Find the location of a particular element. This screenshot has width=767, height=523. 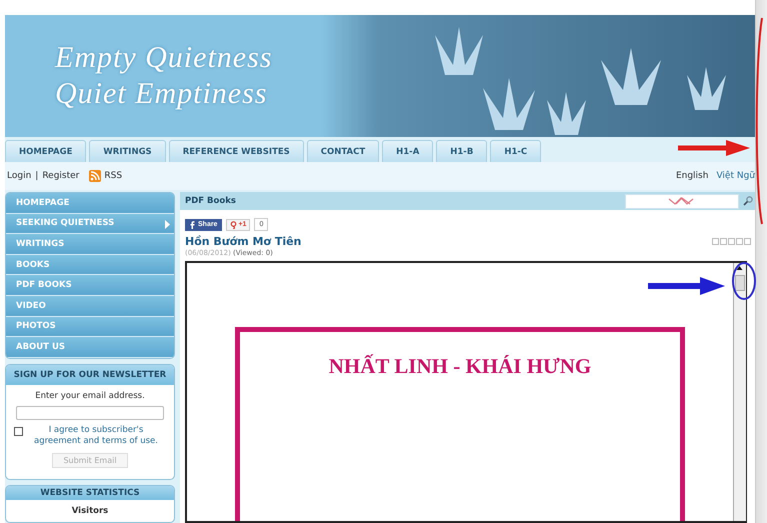

search-icon is located at coordinates (748, 201).